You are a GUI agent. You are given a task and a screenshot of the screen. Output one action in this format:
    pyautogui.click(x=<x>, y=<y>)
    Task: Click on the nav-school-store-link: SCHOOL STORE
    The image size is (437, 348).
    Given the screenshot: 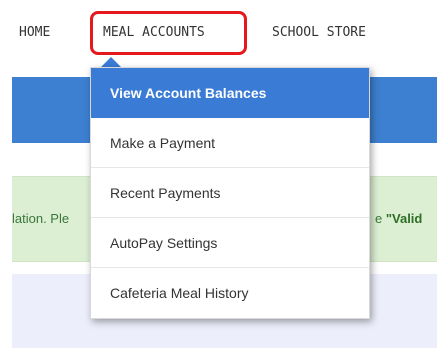 What is the action you would take?
    pyautogui.click(x=319, y=33)
    